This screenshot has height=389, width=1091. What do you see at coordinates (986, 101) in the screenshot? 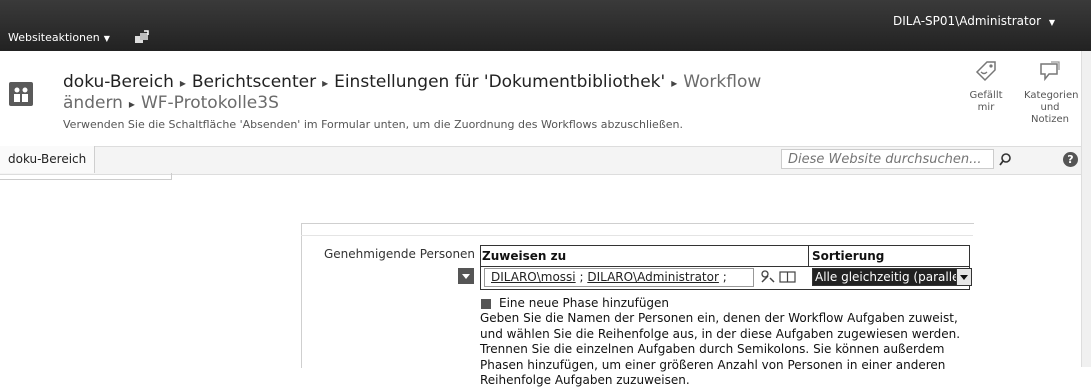
I see `like-label: Gefällt mir` at bounding box center [986, 101].